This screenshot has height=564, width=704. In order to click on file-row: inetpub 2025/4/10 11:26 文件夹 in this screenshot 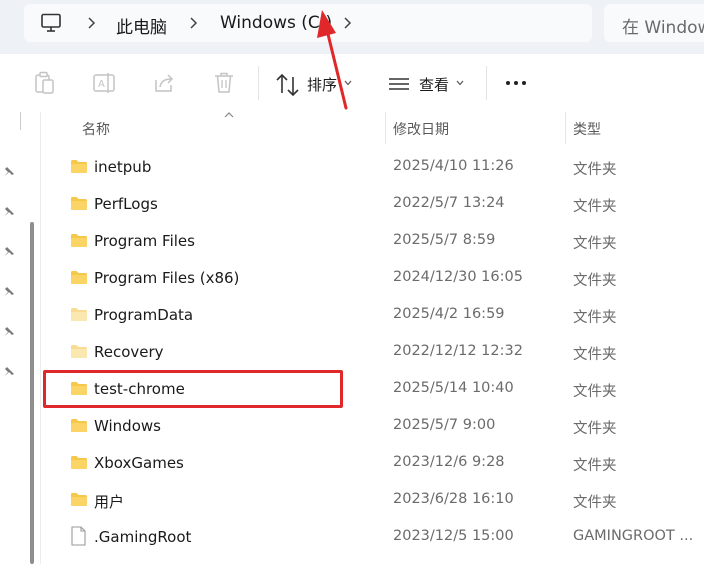, I will do `click(372, 167)`.